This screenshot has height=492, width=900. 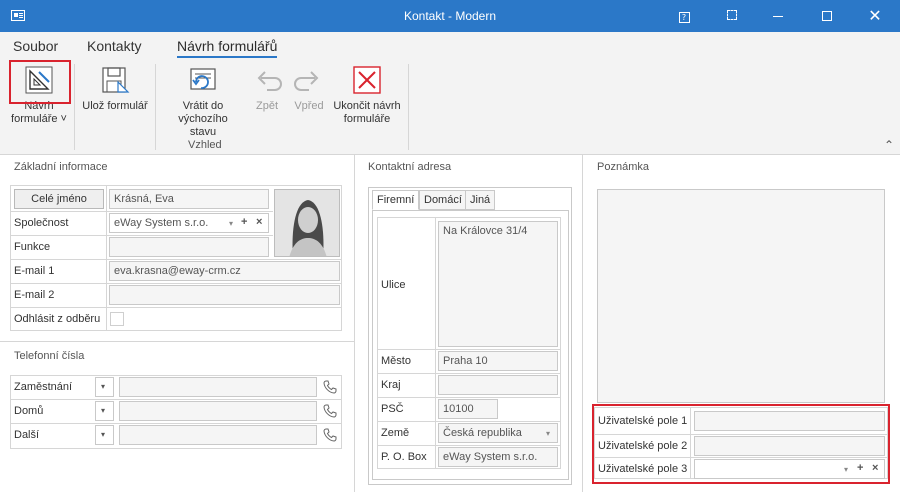 I want to click on function-label: Funkce, so click(x=32, y=247).